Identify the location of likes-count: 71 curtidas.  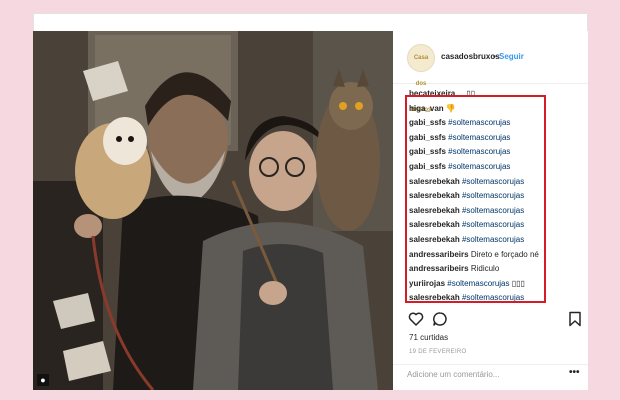
(428, 337).